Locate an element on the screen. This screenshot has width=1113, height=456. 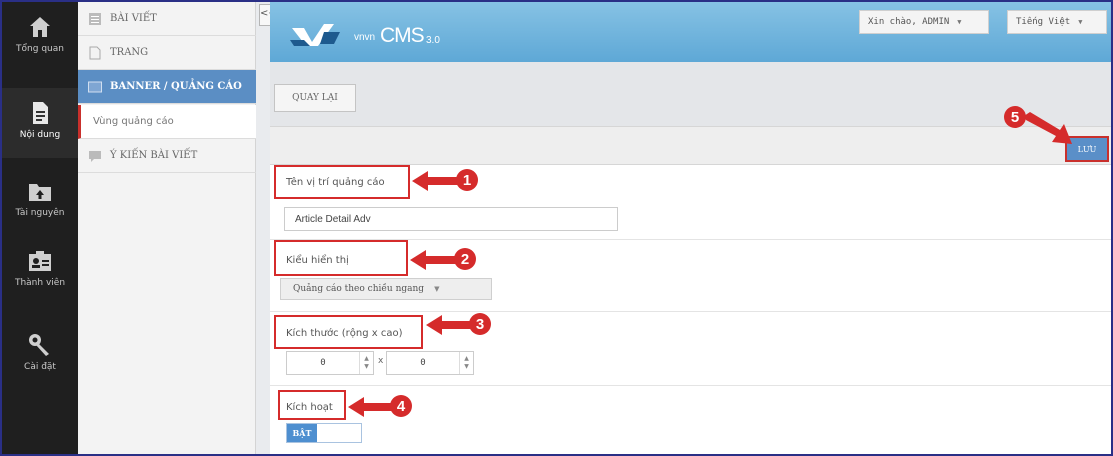
user-card-icon is located at coordinates (40, 261).